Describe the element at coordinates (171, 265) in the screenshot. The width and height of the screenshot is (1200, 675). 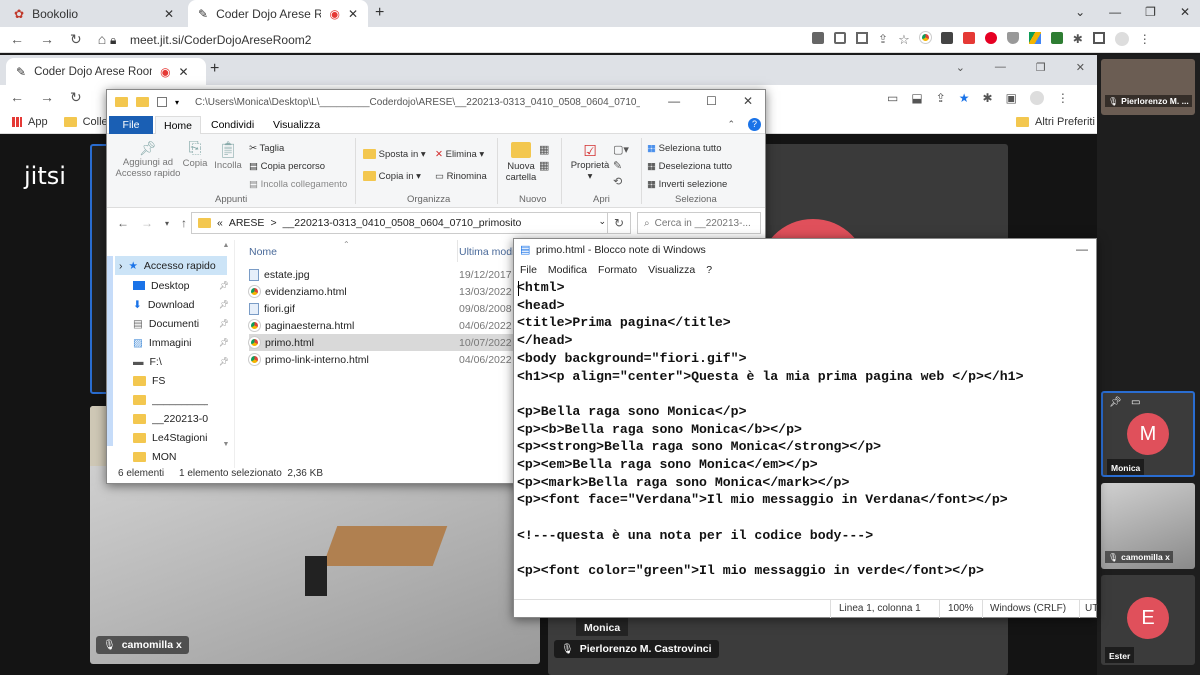
I see `sidebar-item-quick-access: › ★ Accesso rapido` at that location.